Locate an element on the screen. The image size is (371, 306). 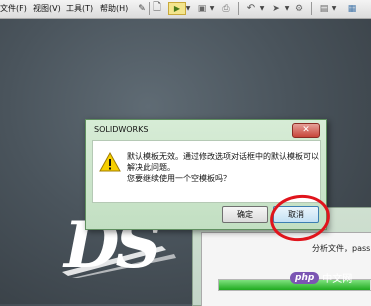
print-icon: ⎙ is located at coordinates (226, 8).